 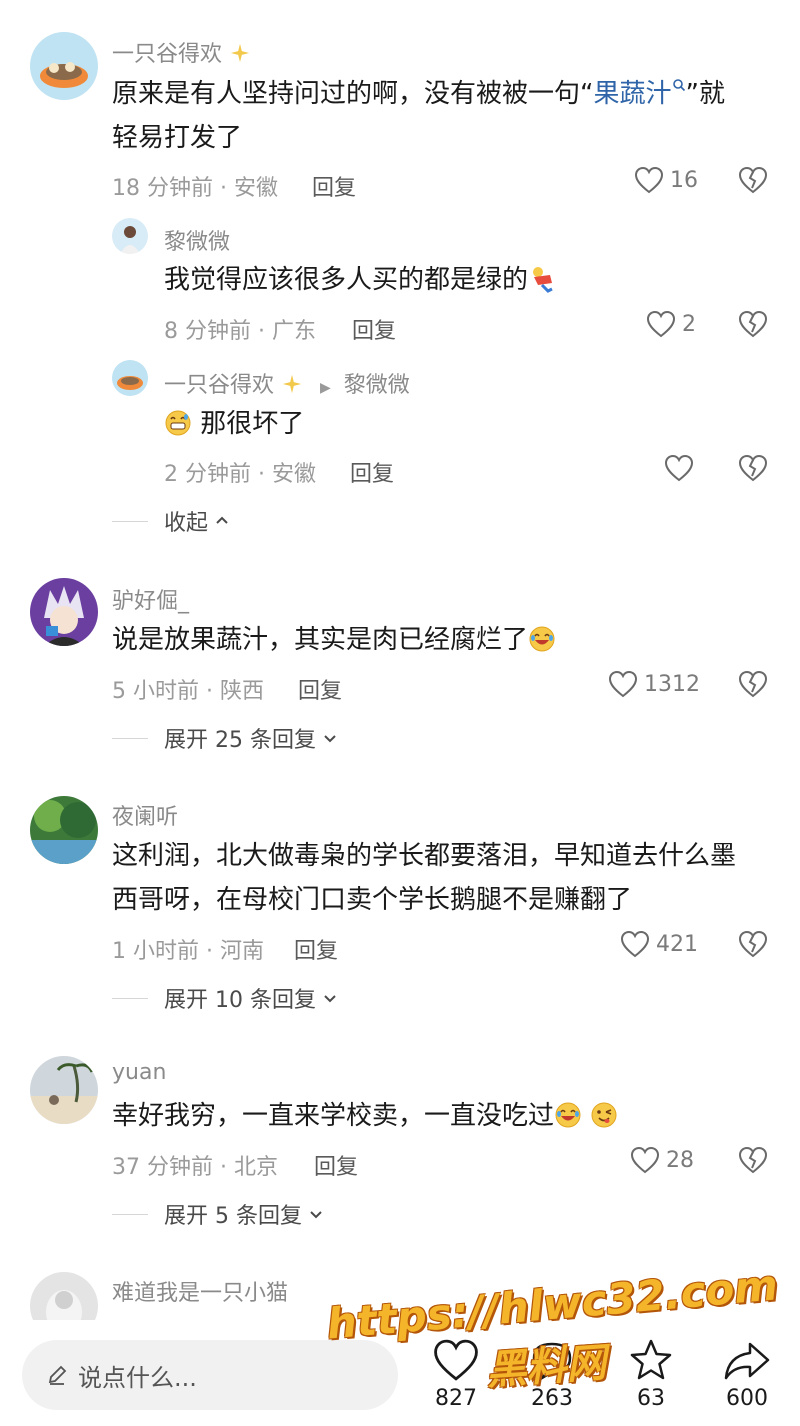 What do you see at coordinates (186, 523) in the screenshot?
I see `collapse-label: 收起` at bounding box center [186, 523].